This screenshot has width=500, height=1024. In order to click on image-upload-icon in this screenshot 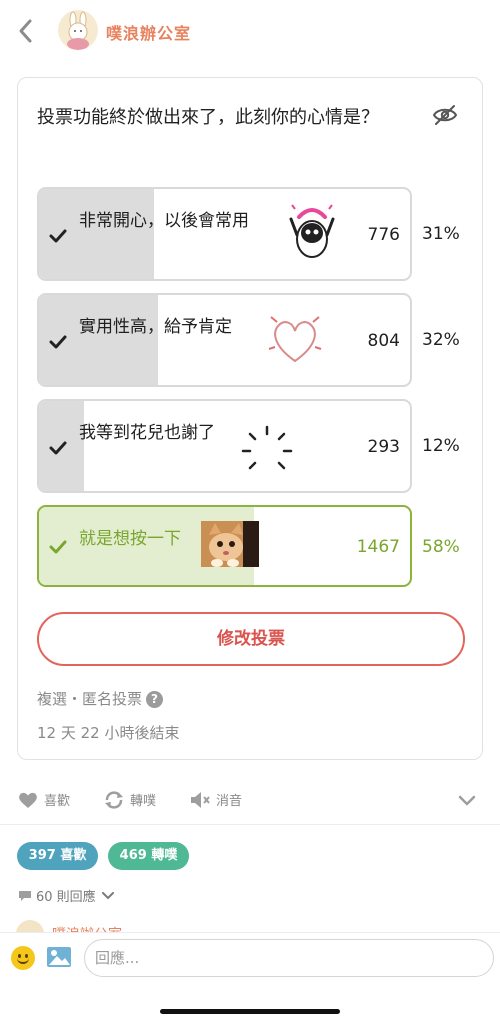, I will do `click(59, 957)`.